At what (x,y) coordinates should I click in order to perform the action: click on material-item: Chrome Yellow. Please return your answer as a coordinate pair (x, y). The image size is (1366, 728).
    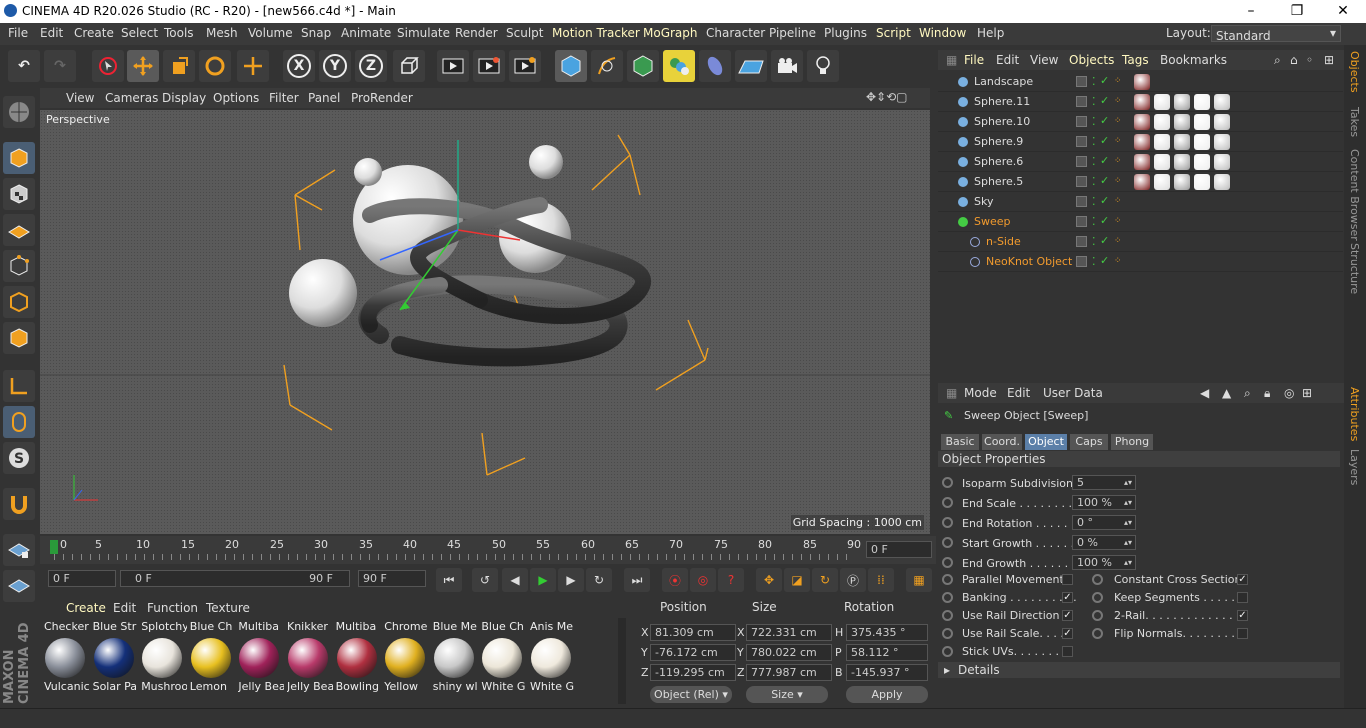
    Looking at the image, I should click on (406, 658).